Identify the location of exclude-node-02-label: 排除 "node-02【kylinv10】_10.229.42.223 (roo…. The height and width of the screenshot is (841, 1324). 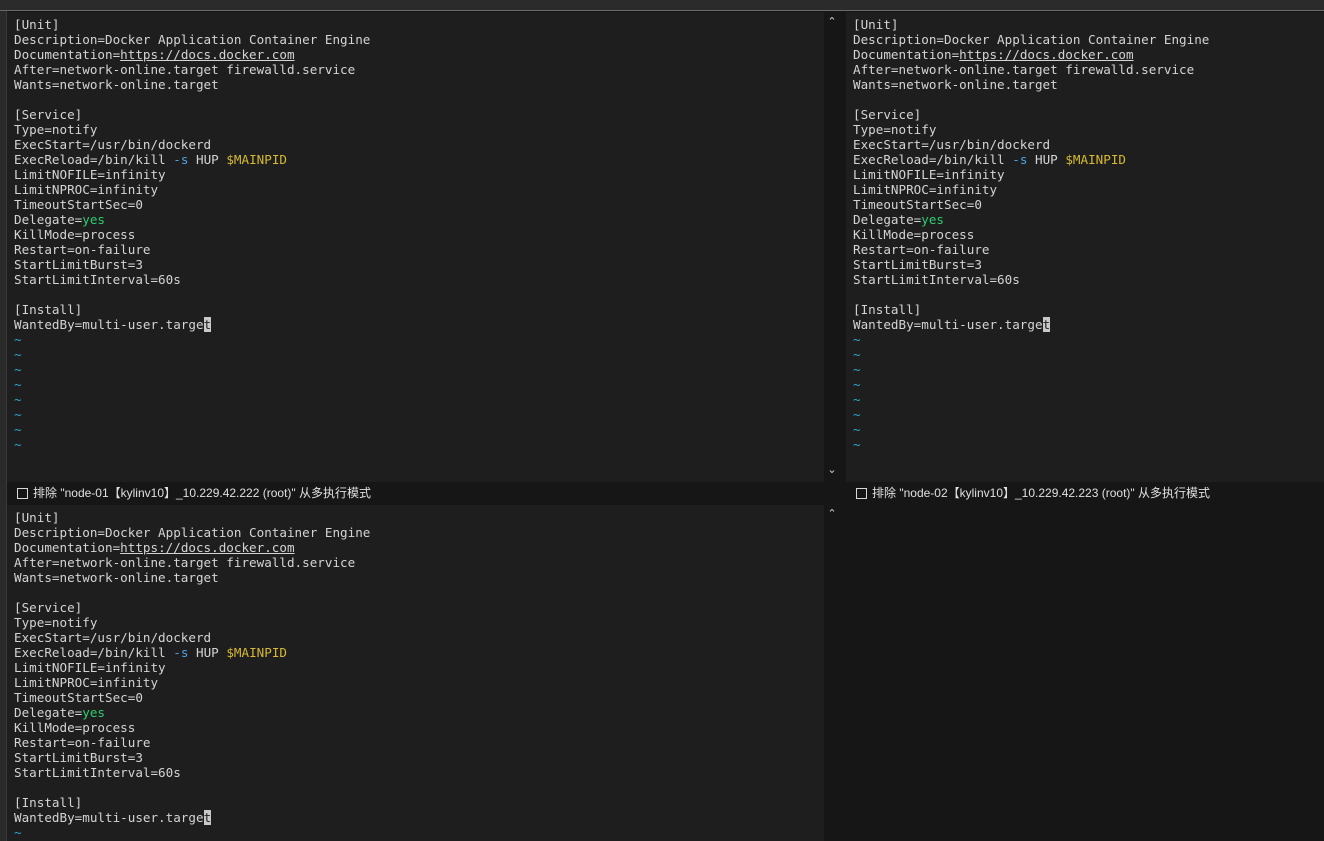
(1041, 493).